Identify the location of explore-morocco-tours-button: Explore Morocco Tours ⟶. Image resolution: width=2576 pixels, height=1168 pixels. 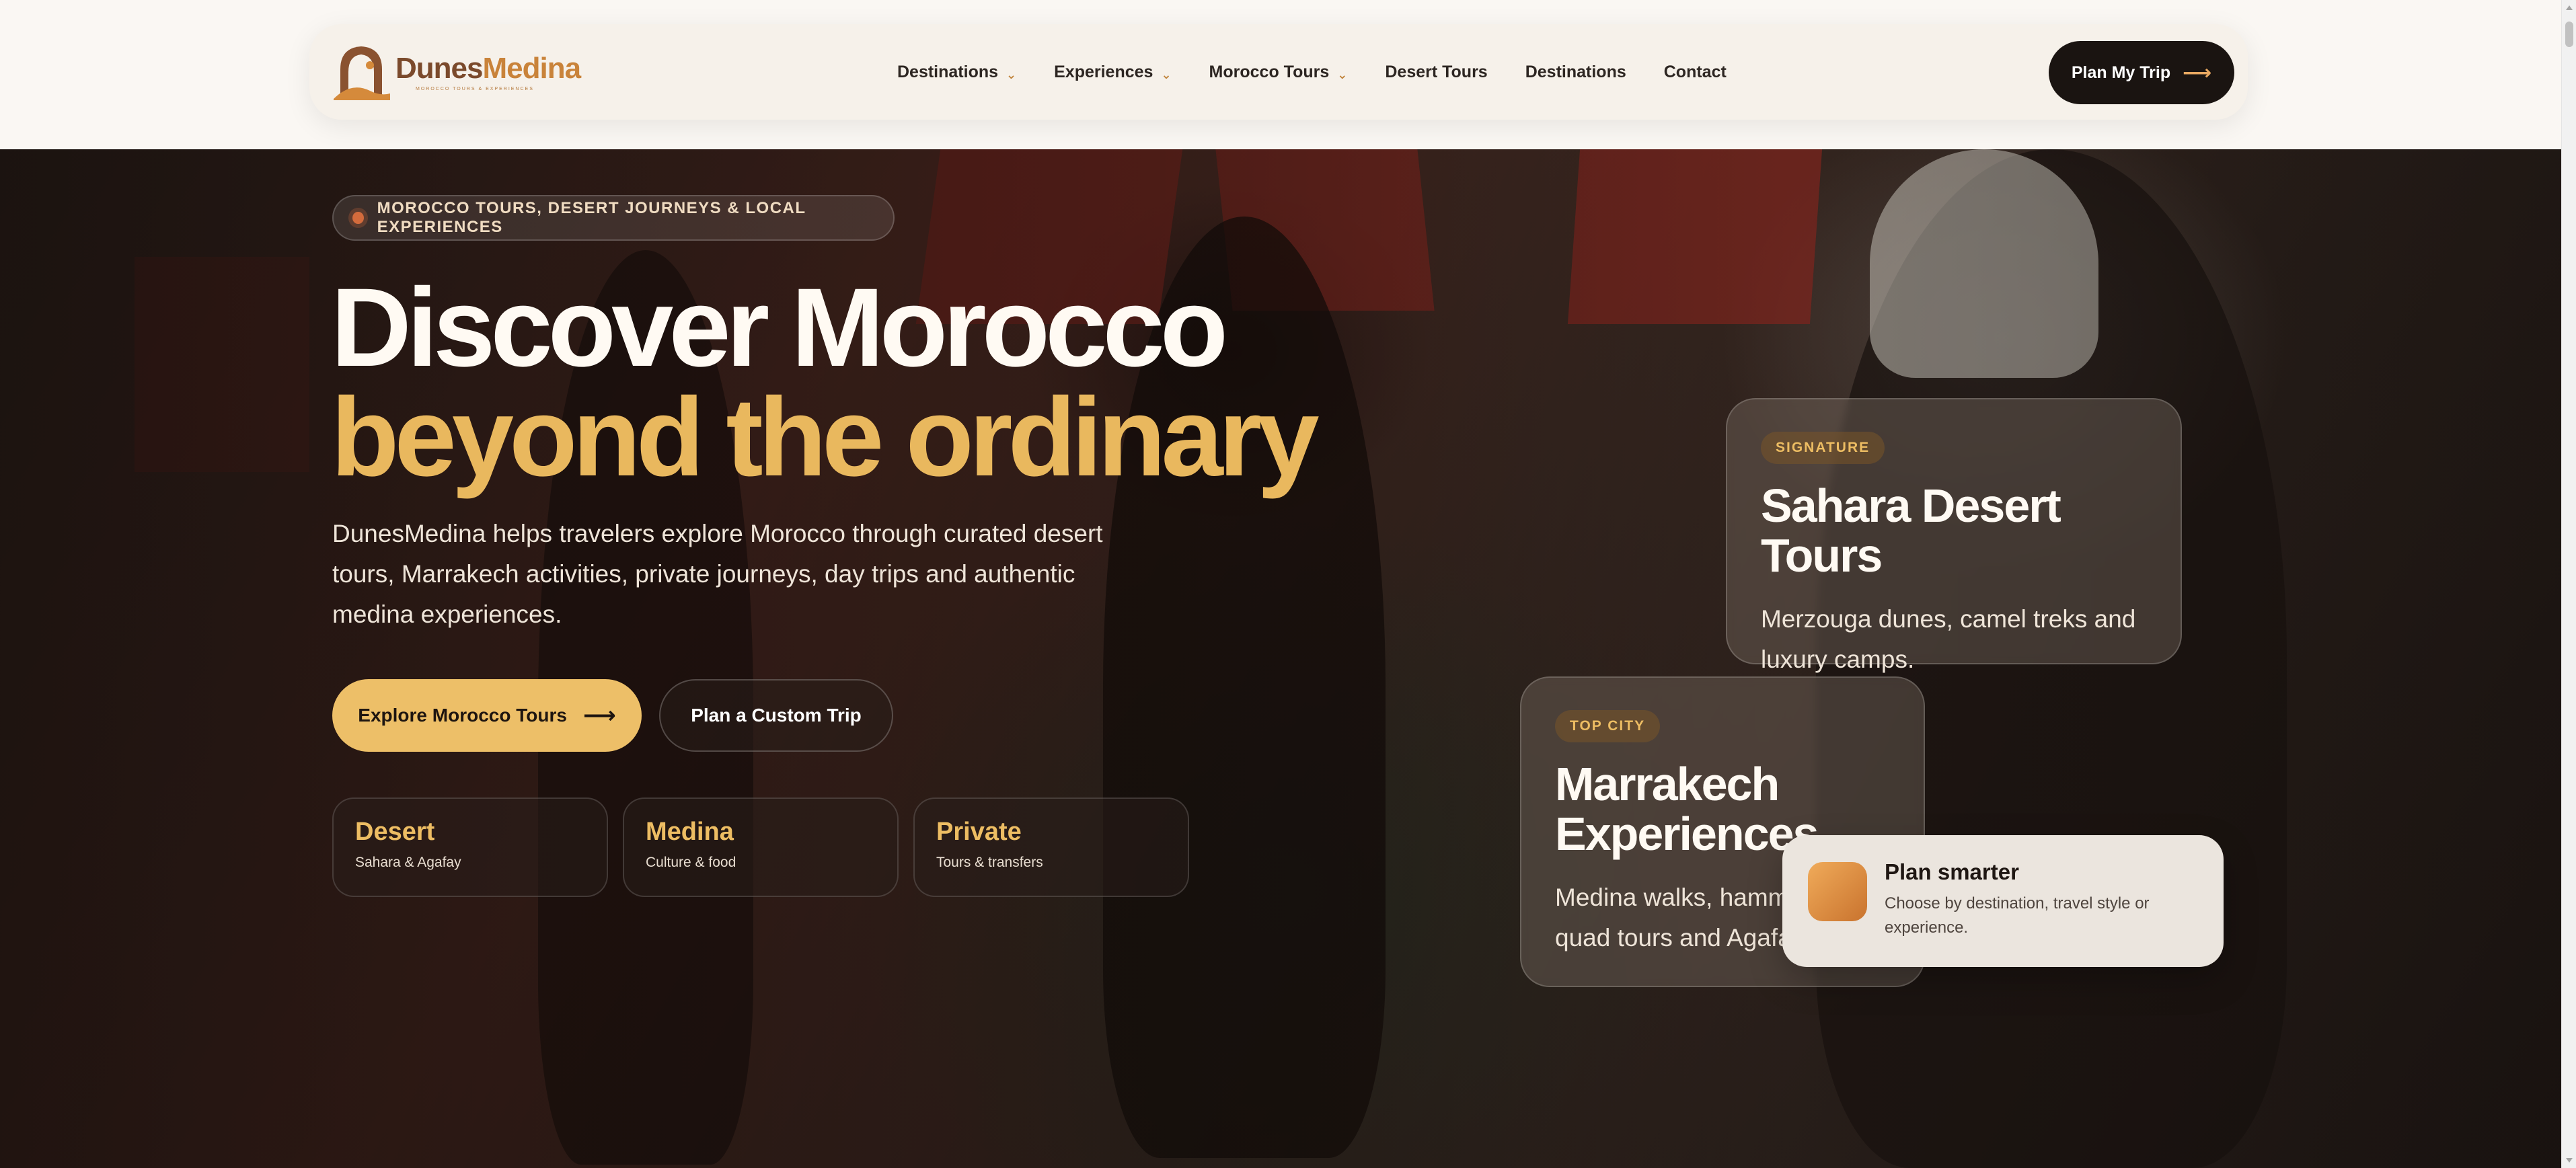
(487, 715).